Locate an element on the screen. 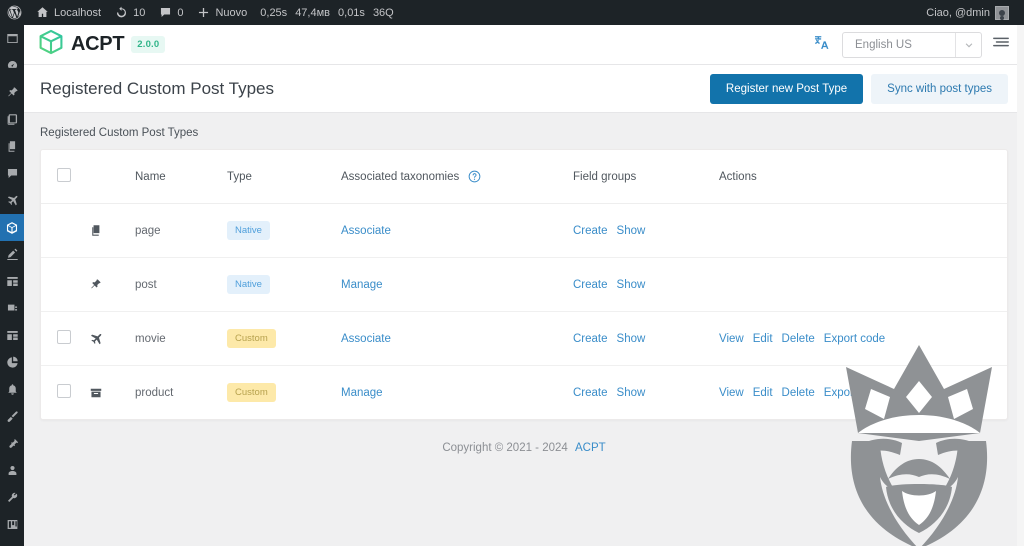  sidebar-item-acpt is located at coordinates (15, 227).